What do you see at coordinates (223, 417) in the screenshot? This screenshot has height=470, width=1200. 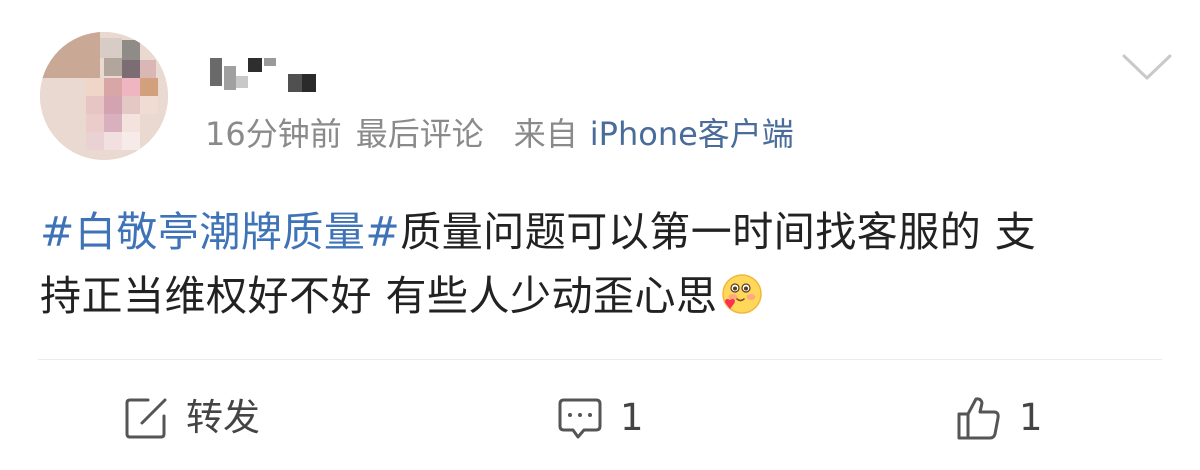 I see `repost-label: 转发` at bounding box center [223, 417].